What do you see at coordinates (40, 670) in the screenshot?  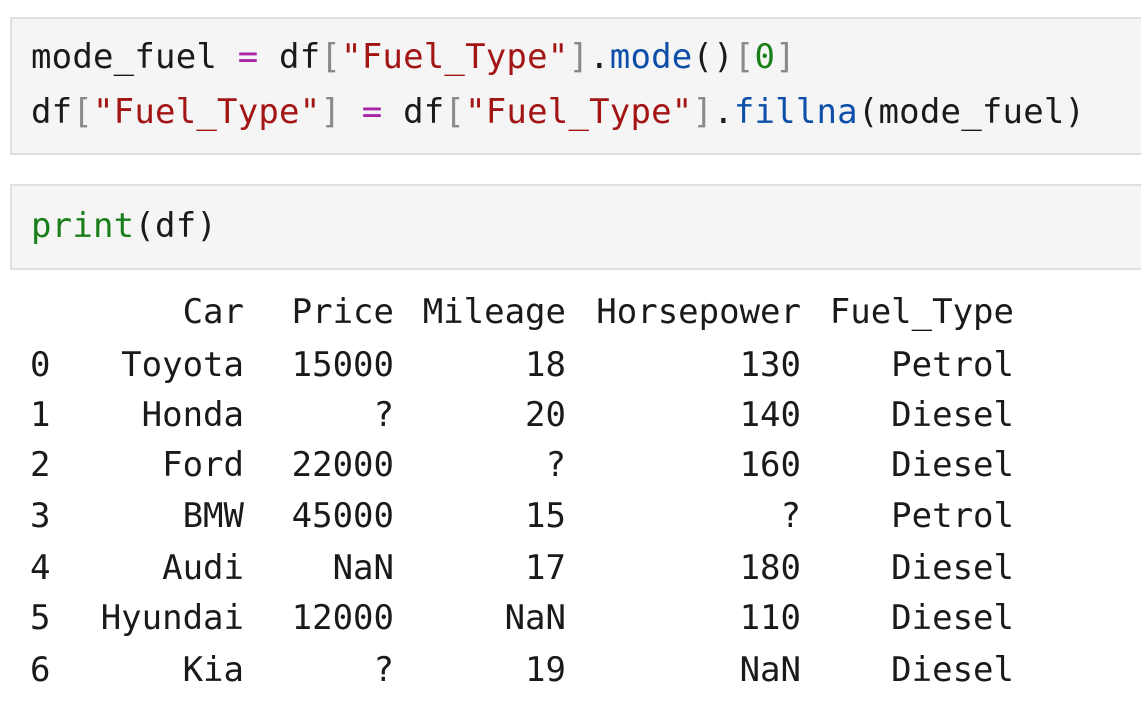 I see `row-index: 6` at bounding box center [40, 670].